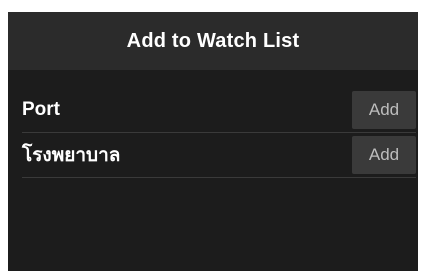  I want to click on dialog-title: Add to Watch List, so click(213, 40).